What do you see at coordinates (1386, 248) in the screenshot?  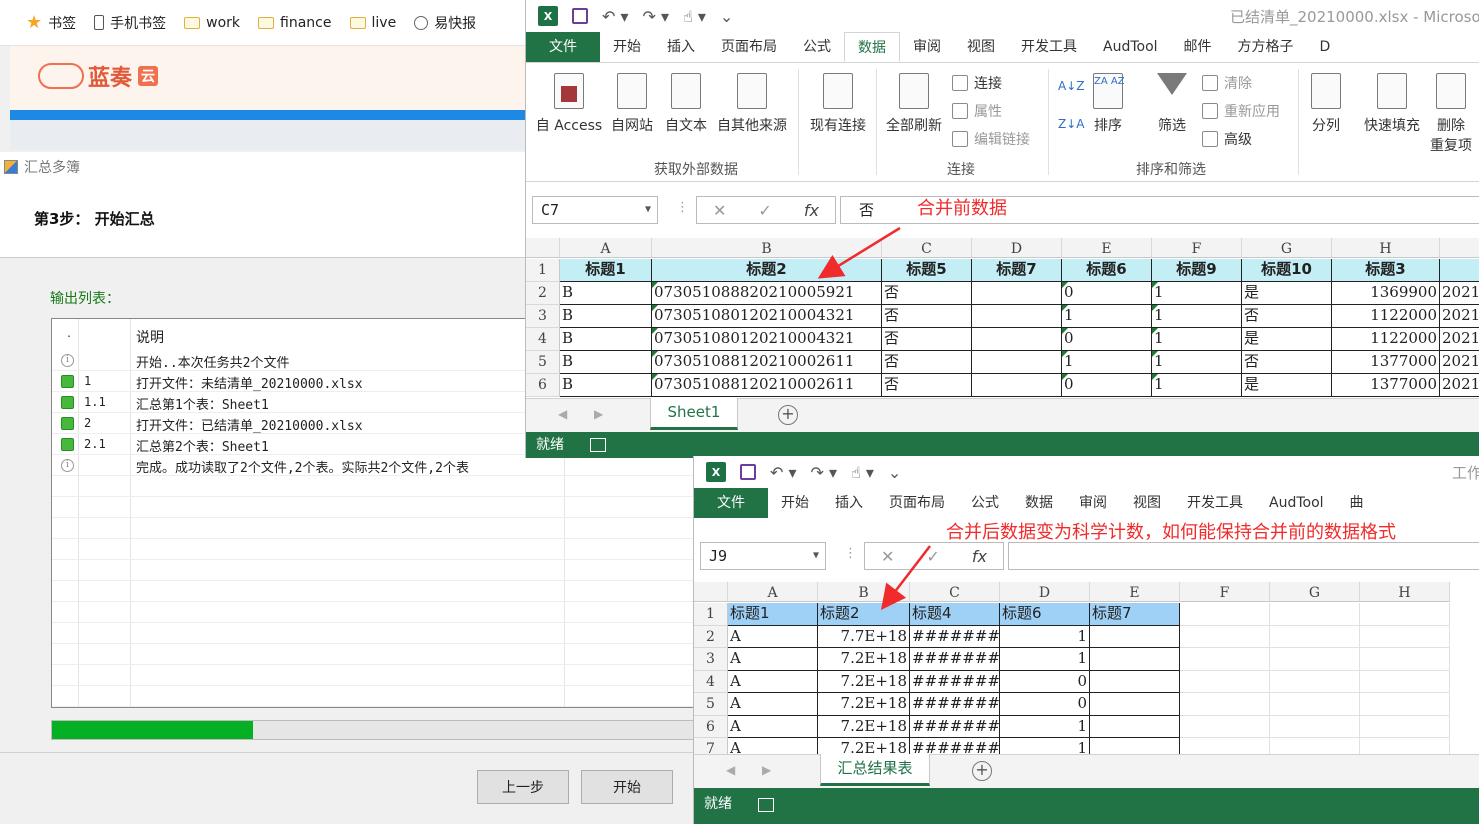 I see `column-header: H` at bounding box center [1386, 248].